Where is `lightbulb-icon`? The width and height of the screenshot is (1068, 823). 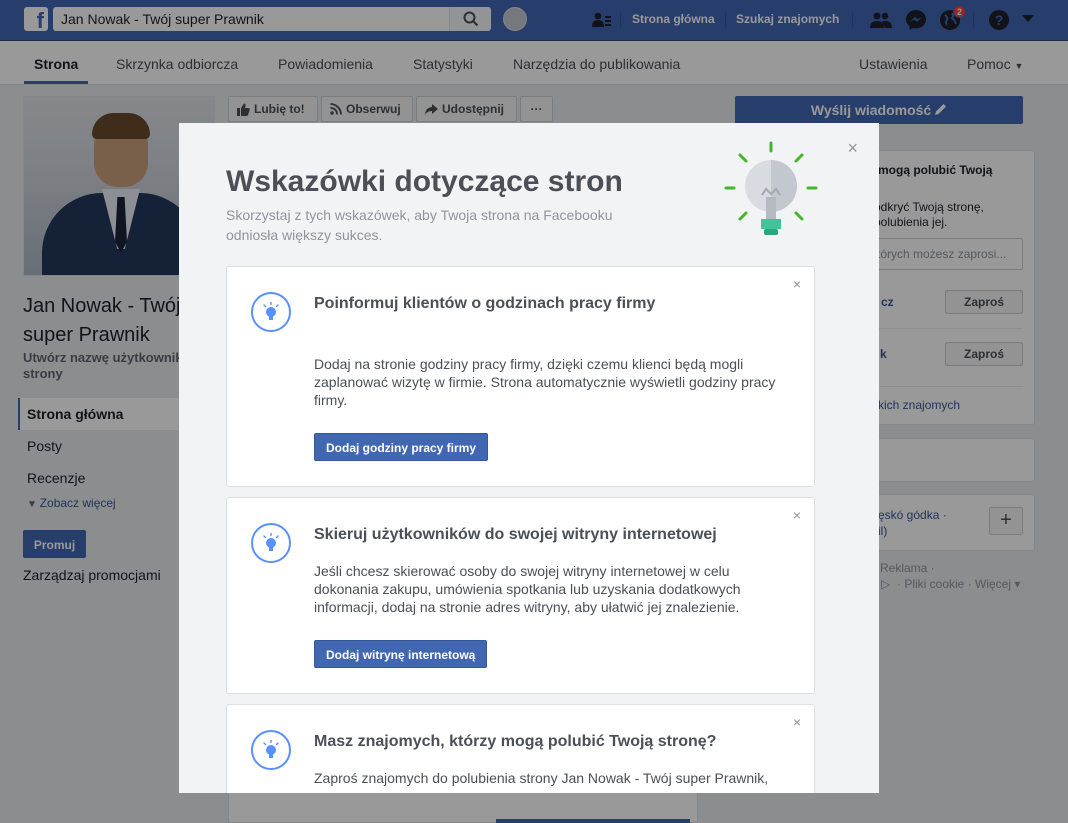 lightbulb-icon is located at coordinates (771, 188).